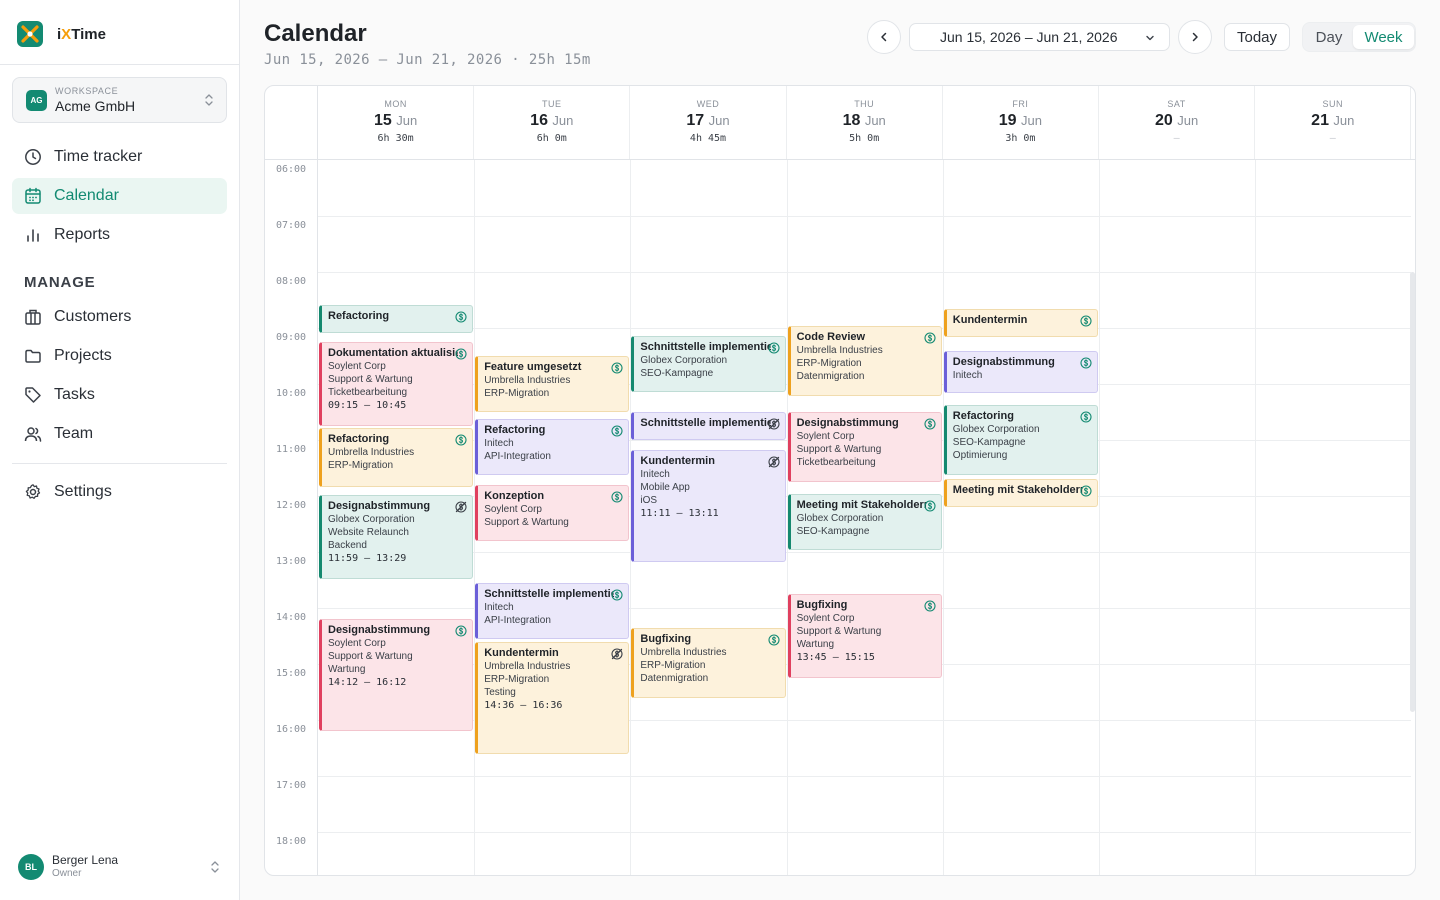 This screenshot has height=900, width=1440. What do you see at coordinates (864, 216) in the screenshot?
I see `hour-line` at bounding box center [864, 216].